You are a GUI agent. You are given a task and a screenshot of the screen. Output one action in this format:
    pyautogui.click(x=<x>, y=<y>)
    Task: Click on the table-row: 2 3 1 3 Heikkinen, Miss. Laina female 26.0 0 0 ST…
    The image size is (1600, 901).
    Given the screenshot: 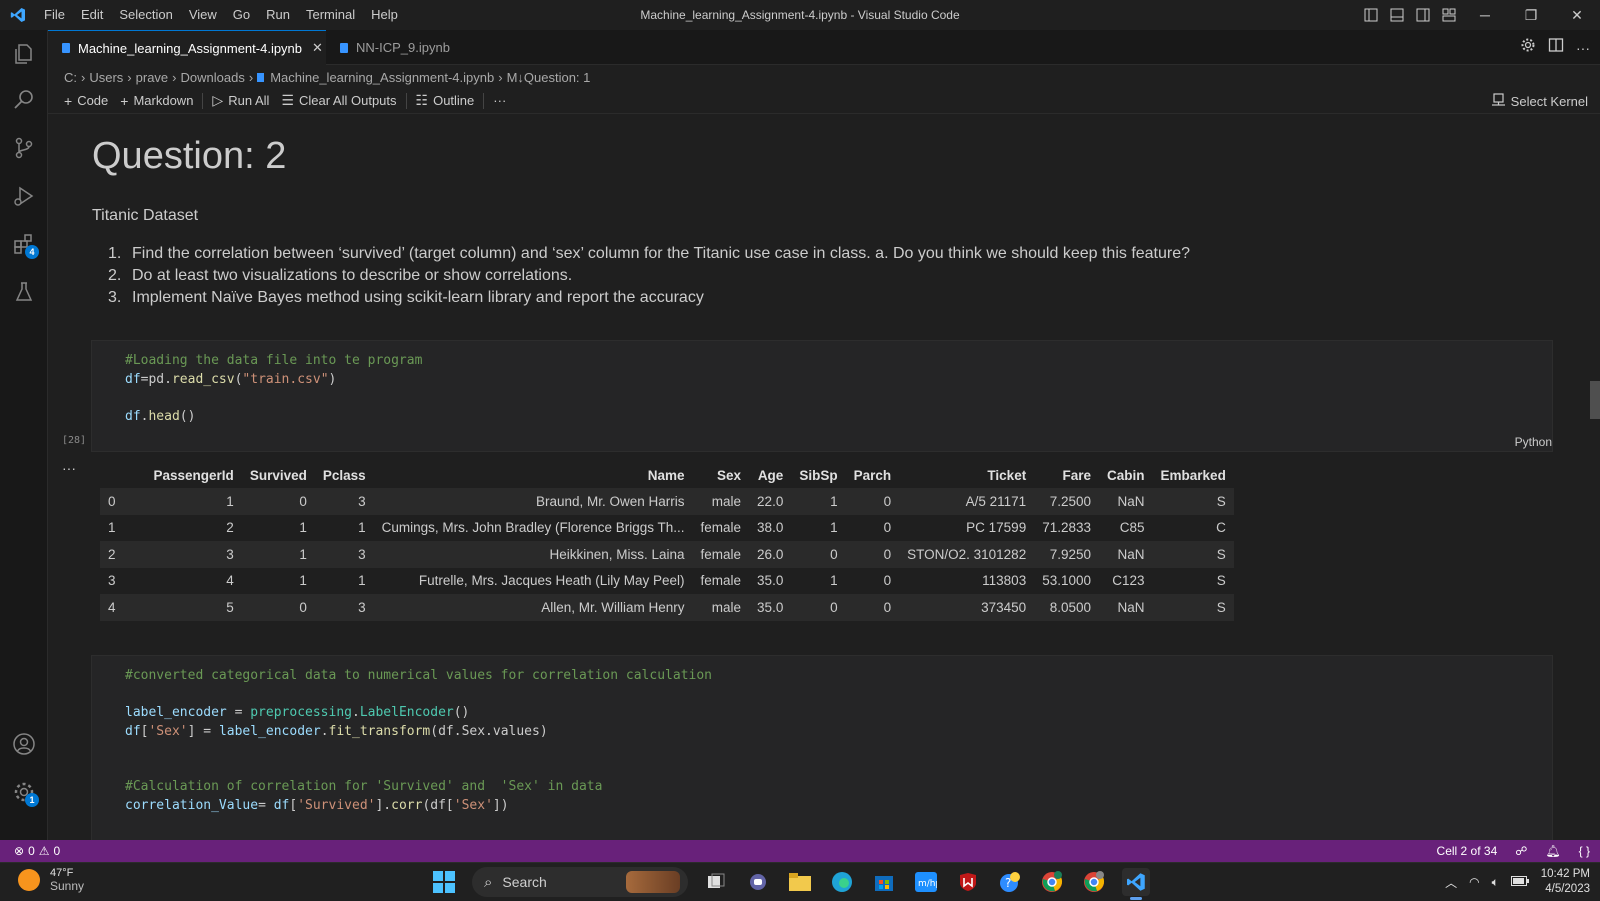 What is the action you would take?
    pyautogui.click(x=667, y=554)
    